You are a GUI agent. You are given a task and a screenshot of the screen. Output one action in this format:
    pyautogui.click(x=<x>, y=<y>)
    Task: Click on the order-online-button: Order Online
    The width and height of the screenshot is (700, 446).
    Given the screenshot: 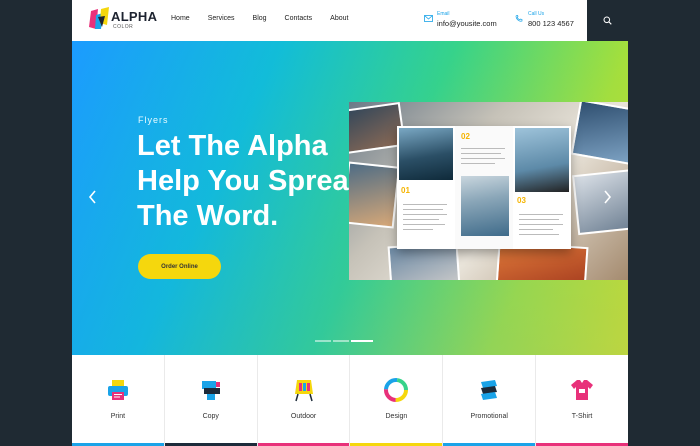 What is the action you would take?
    pyautogui.click(x=179, y=266)
    